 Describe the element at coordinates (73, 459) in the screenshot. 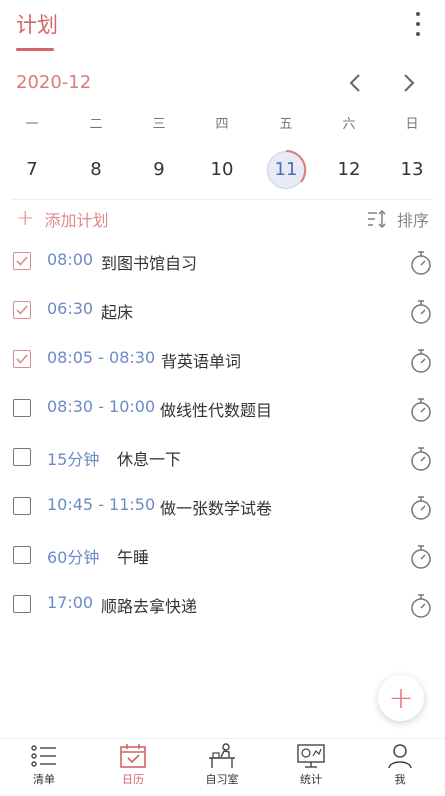

I see `task-time: 15分钟` at that location.